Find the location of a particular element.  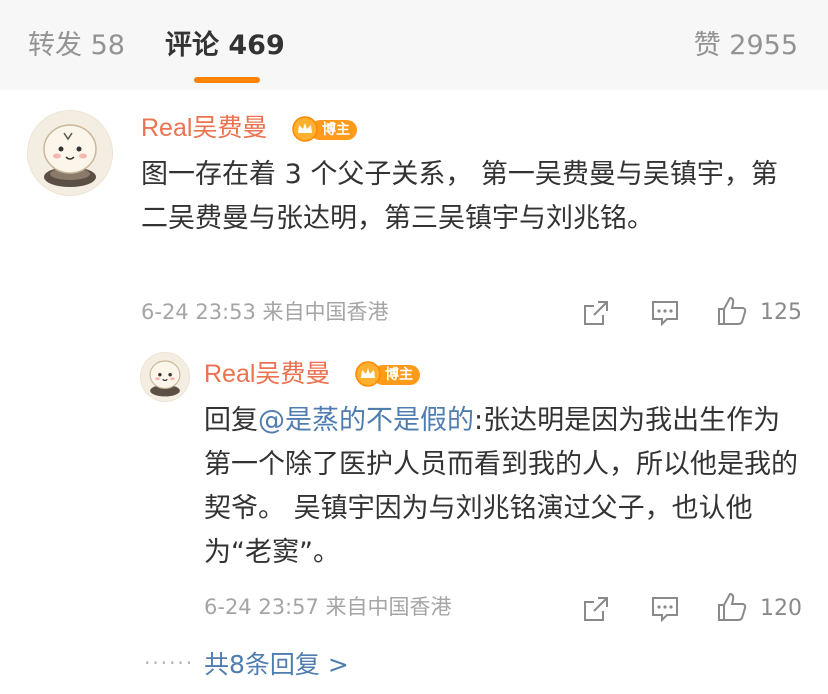

tab-likes: 赞 2955 is located at coordinates (746, 46).